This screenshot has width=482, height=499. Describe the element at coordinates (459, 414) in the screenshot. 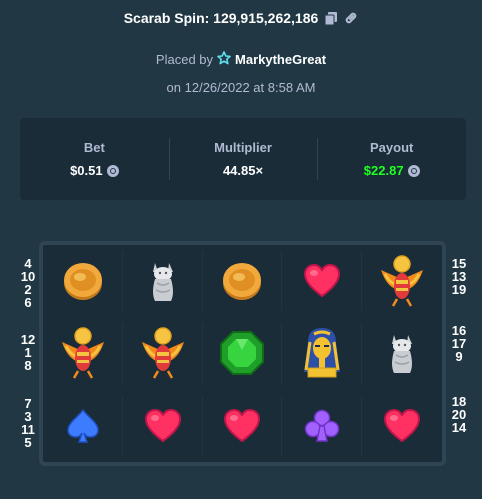

I see `paylines-right-row-3: 18 20 14` at that location.